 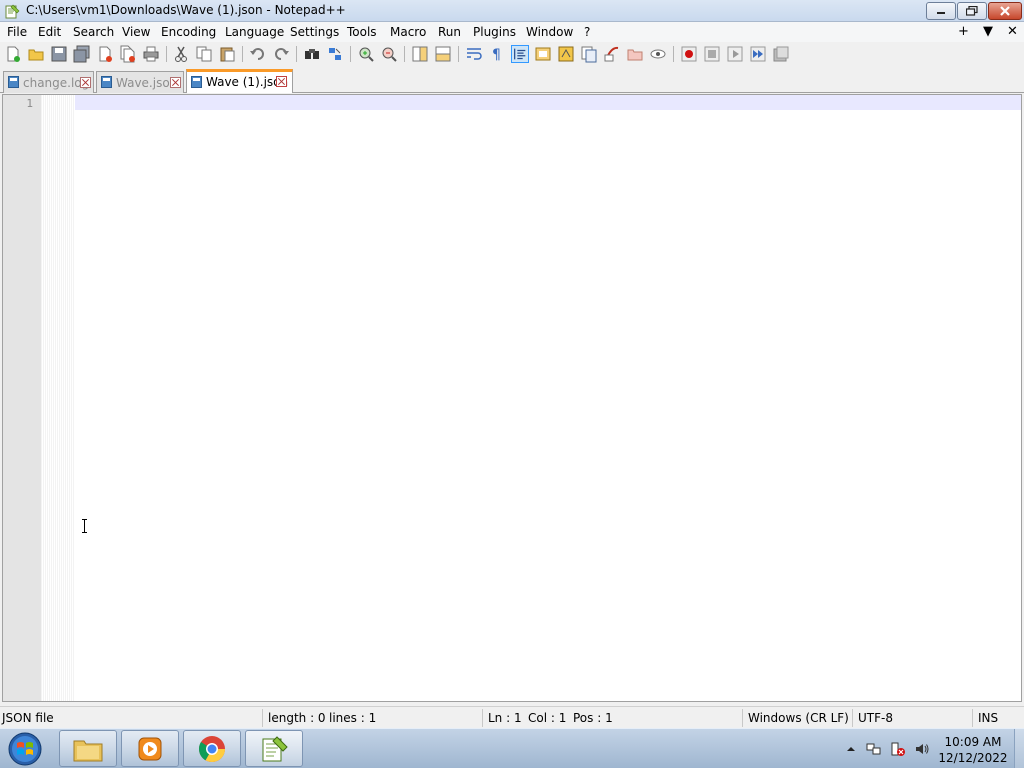 I want to click on menu-edit: Edit, so click(x=49, y=32).